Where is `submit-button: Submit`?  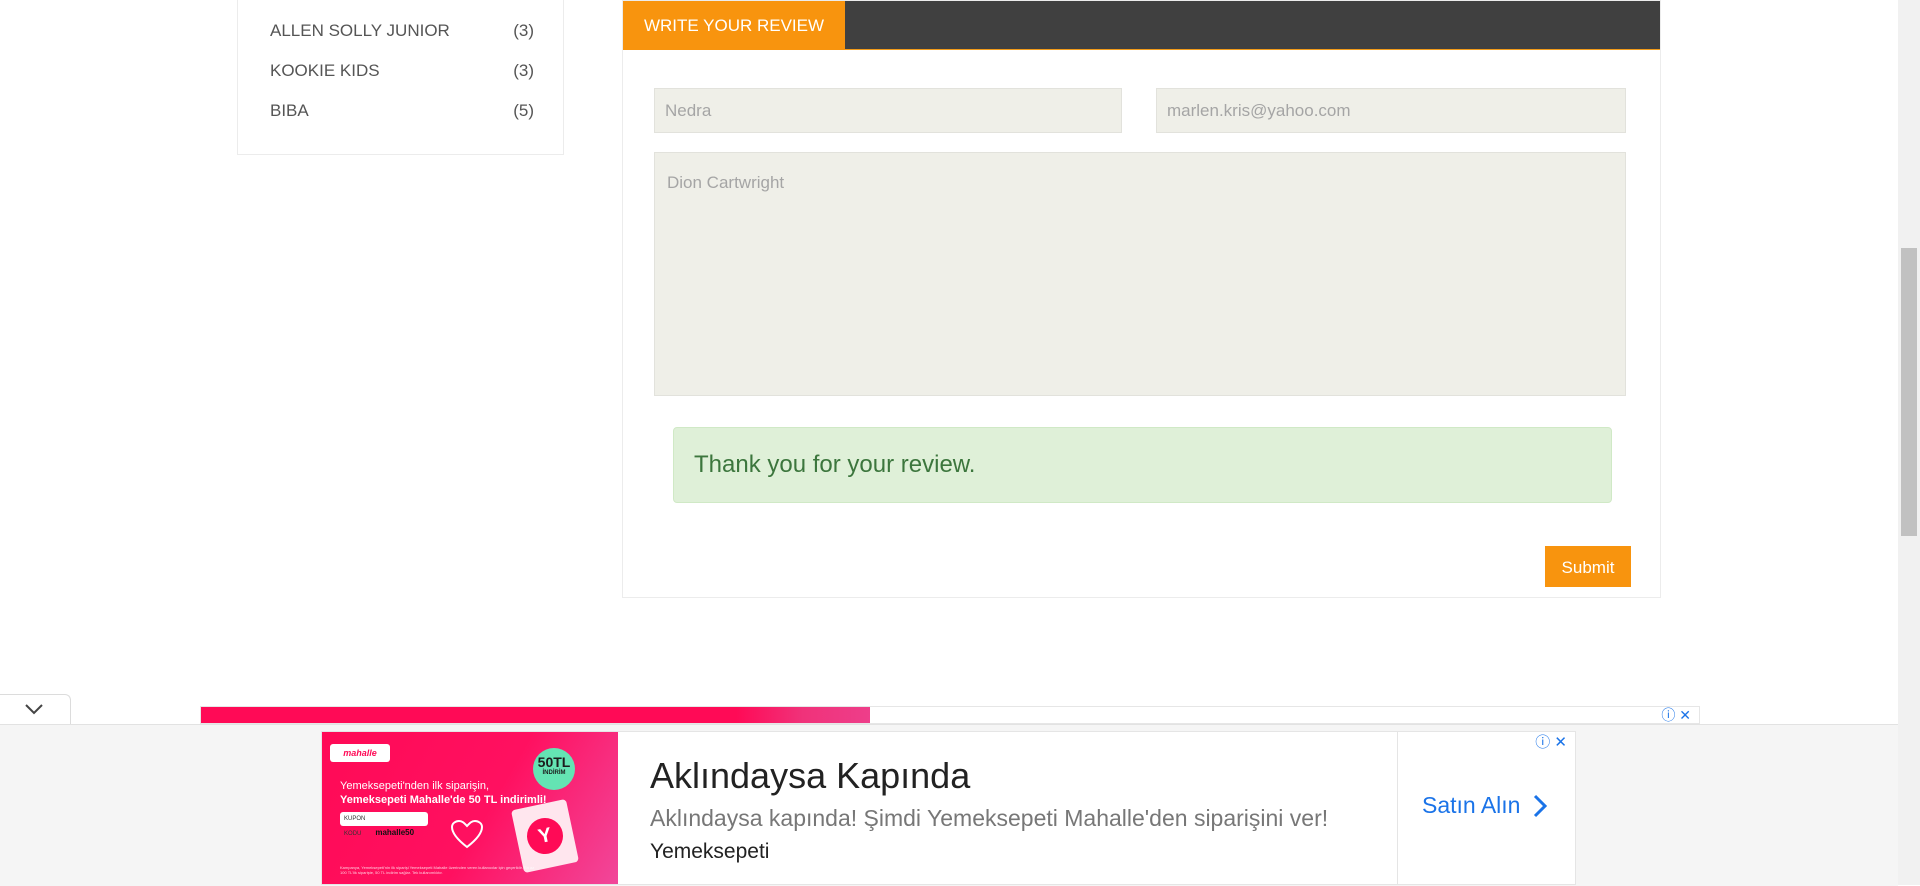 submit-button: Submit is located at coordinates (1588, 566).